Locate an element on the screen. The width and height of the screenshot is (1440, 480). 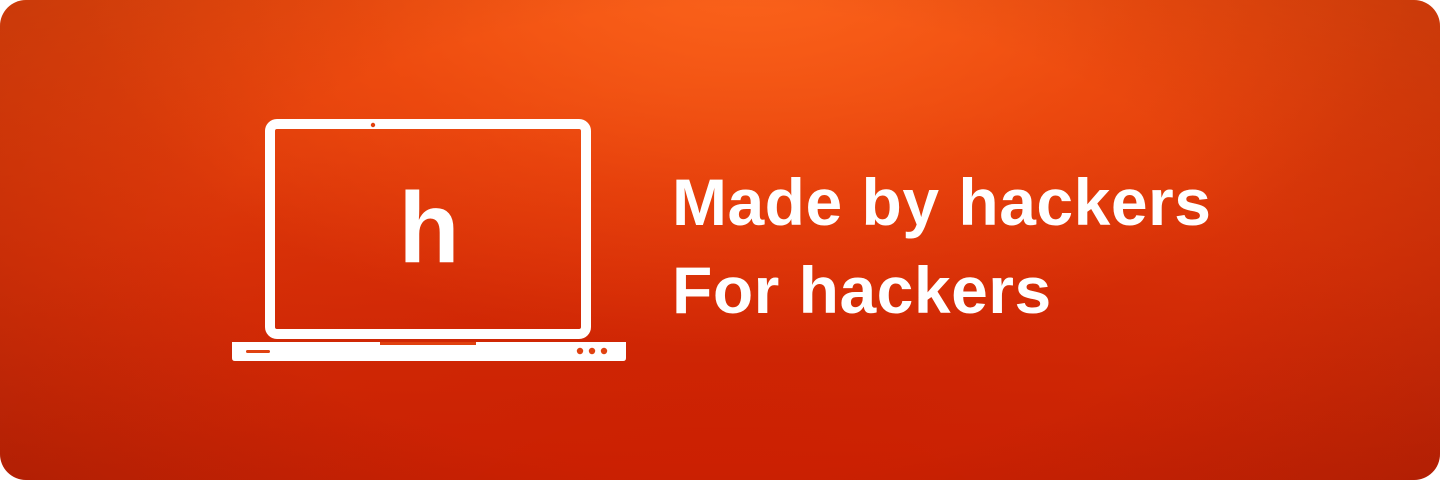
tagline: Made by hackers For hackers is located at coordinates (941, 246).